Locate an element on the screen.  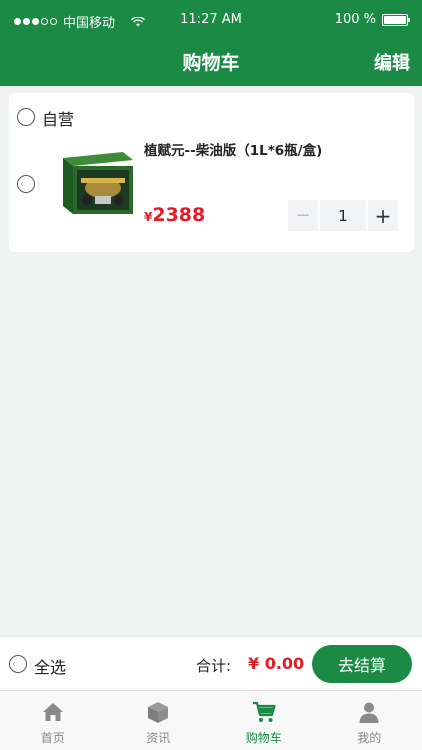
total-value: ¥ 0.00 is located at coordinates (276, 663).